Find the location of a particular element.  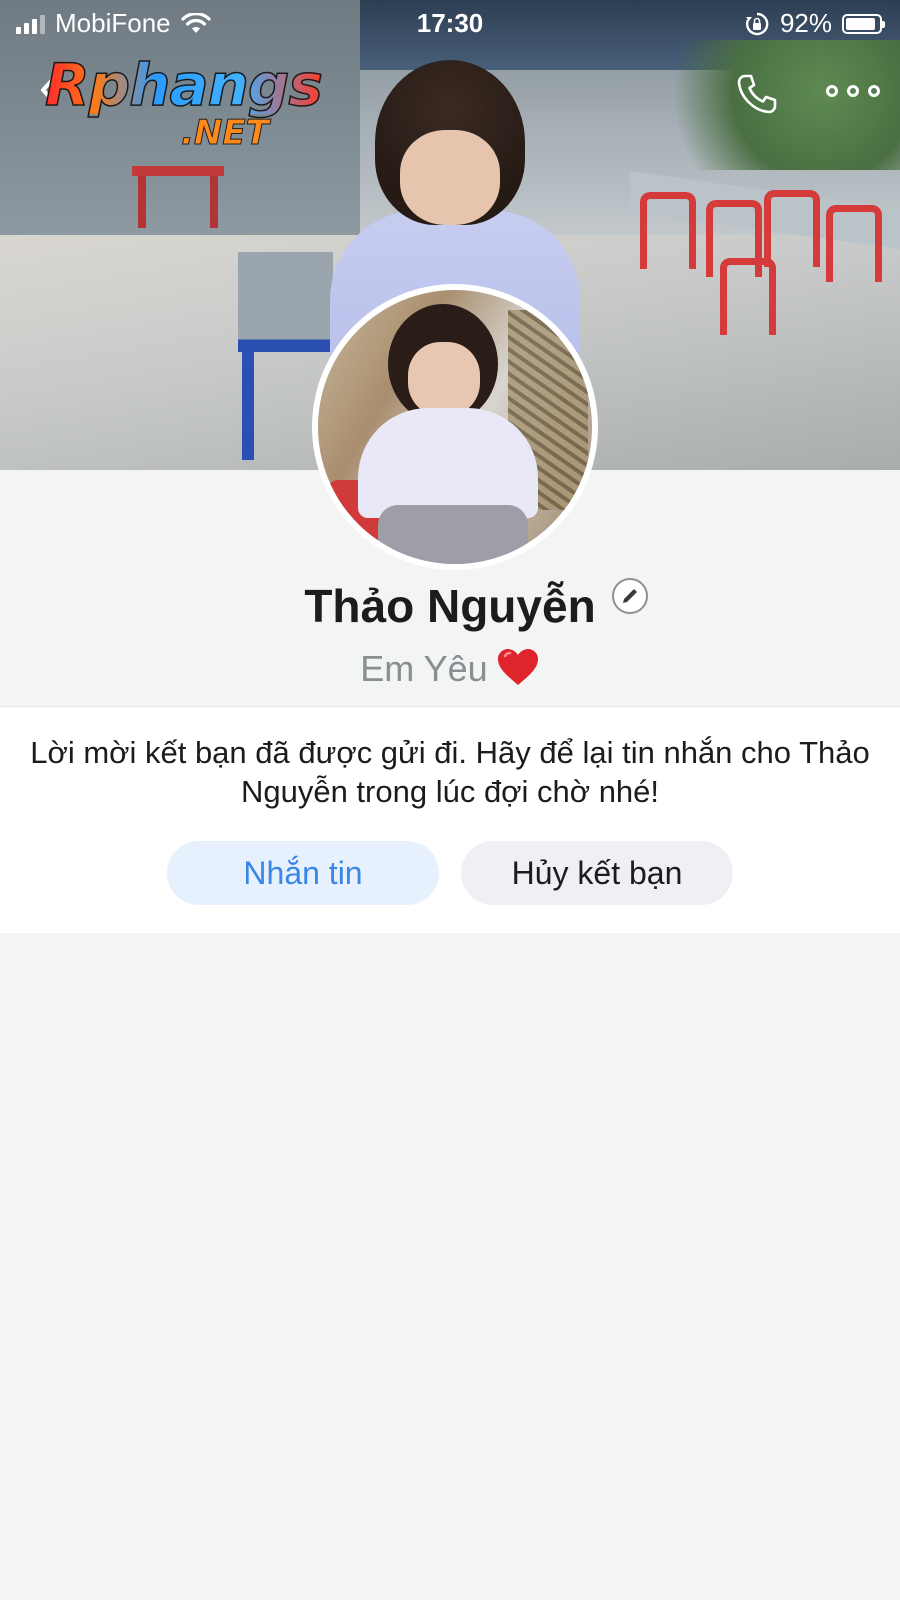

status-bar: MobiFone 17:30 92% is located at coordinates (450, 23).